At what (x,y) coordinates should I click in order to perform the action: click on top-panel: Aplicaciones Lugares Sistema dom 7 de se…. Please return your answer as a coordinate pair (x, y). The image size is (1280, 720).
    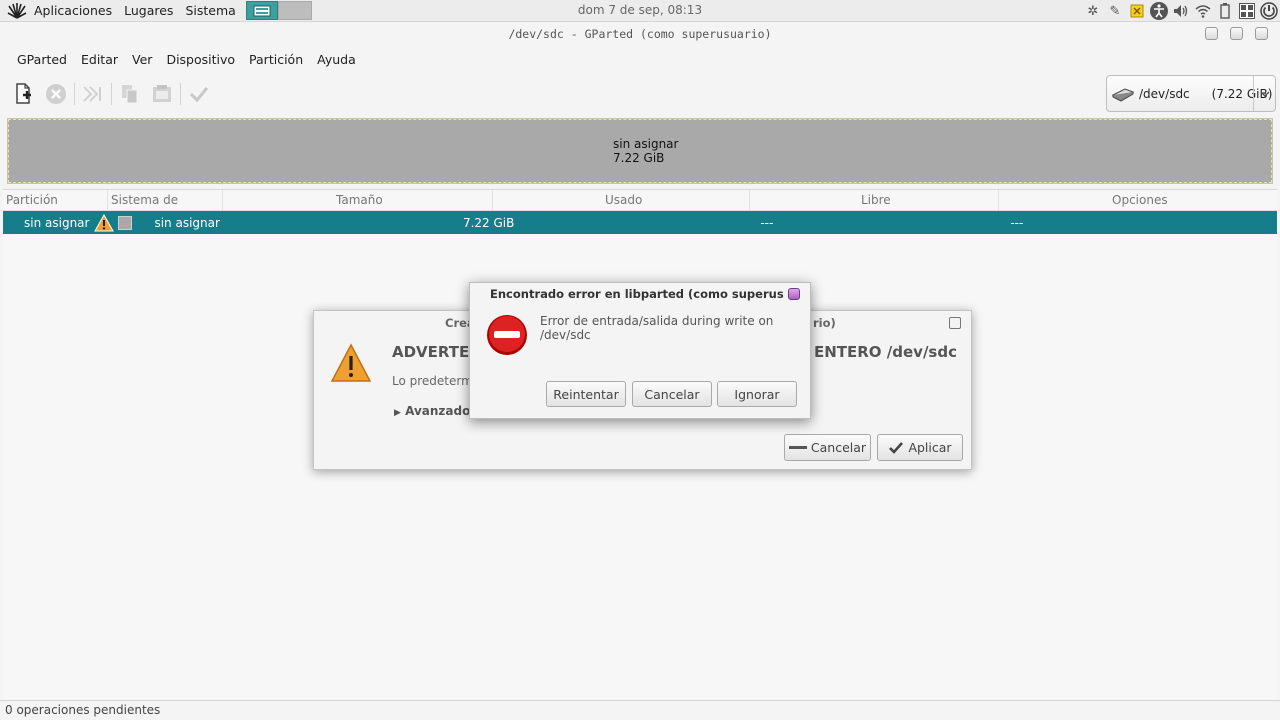
    Looking at the image, I should click on (640, 11).